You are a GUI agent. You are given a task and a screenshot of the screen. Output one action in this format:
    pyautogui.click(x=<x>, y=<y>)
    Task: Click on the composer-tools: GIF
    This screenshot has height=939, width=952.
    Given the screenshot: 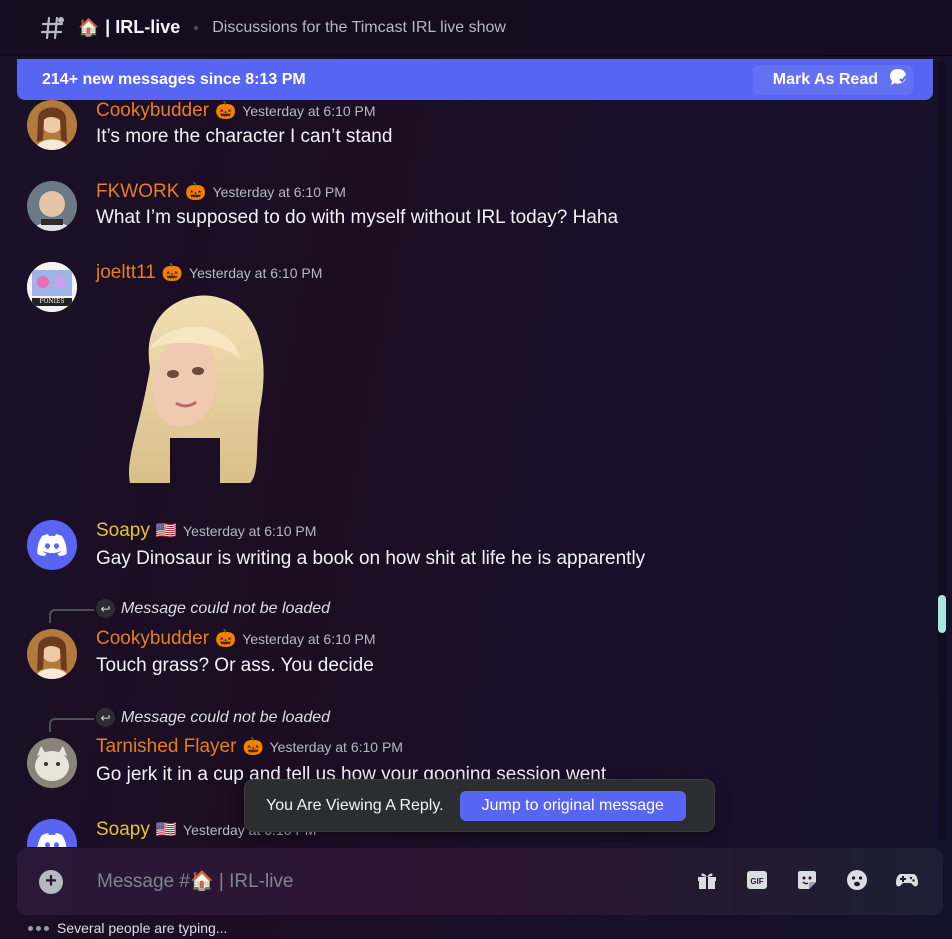 What is the action you would take?
    pyautogui.click(x=807, y=880)
    